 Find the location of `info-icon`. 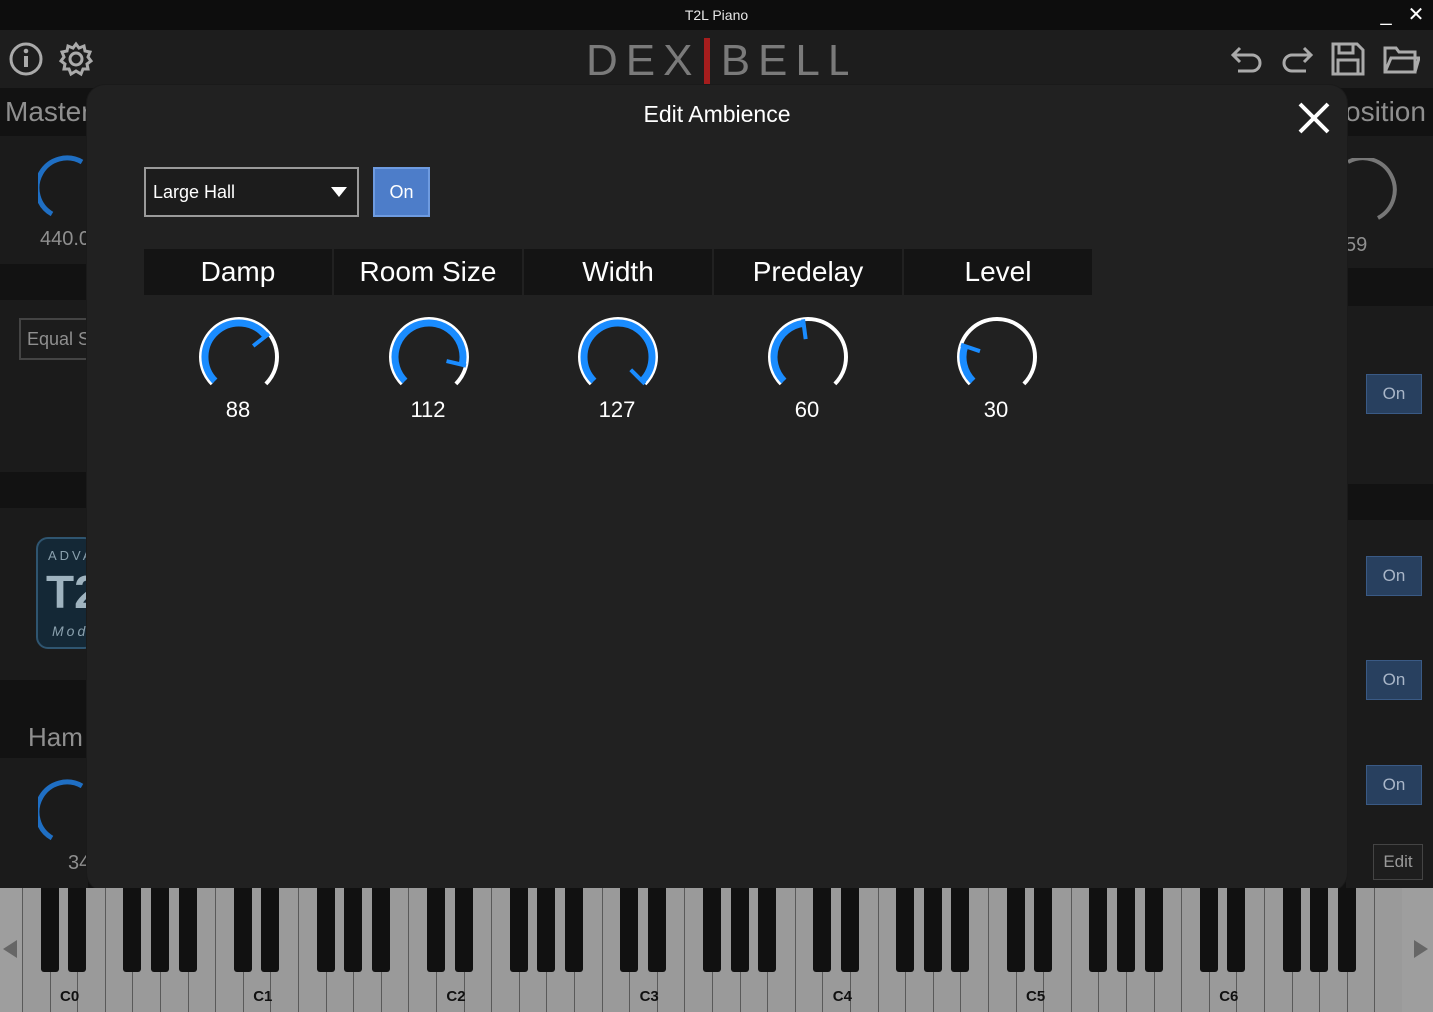

info-icon is located at coordinates (26, 59).